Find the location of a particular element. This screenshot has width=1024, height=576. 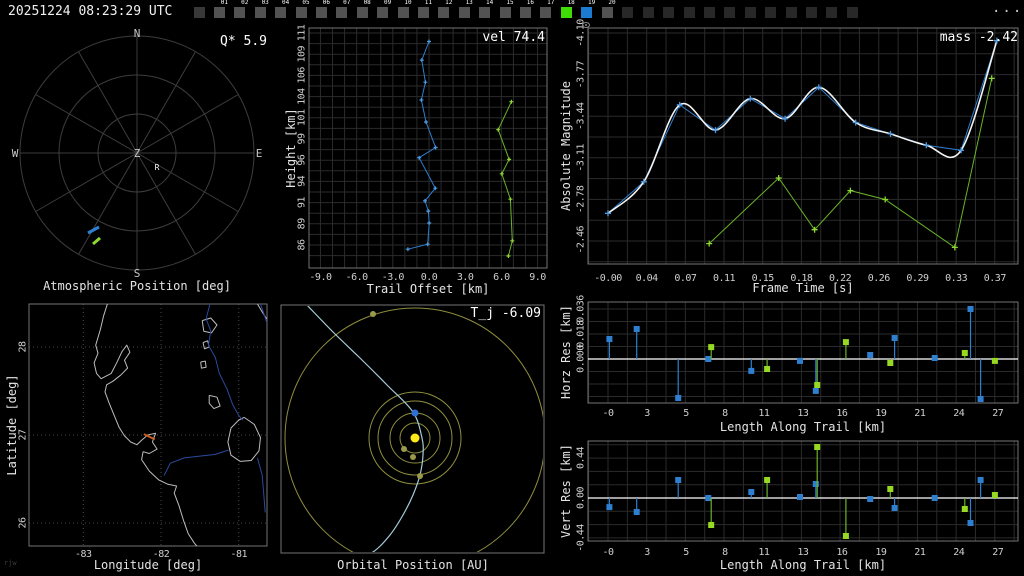

frame-thumb-20: 20 is located at coordinates (608, 9).